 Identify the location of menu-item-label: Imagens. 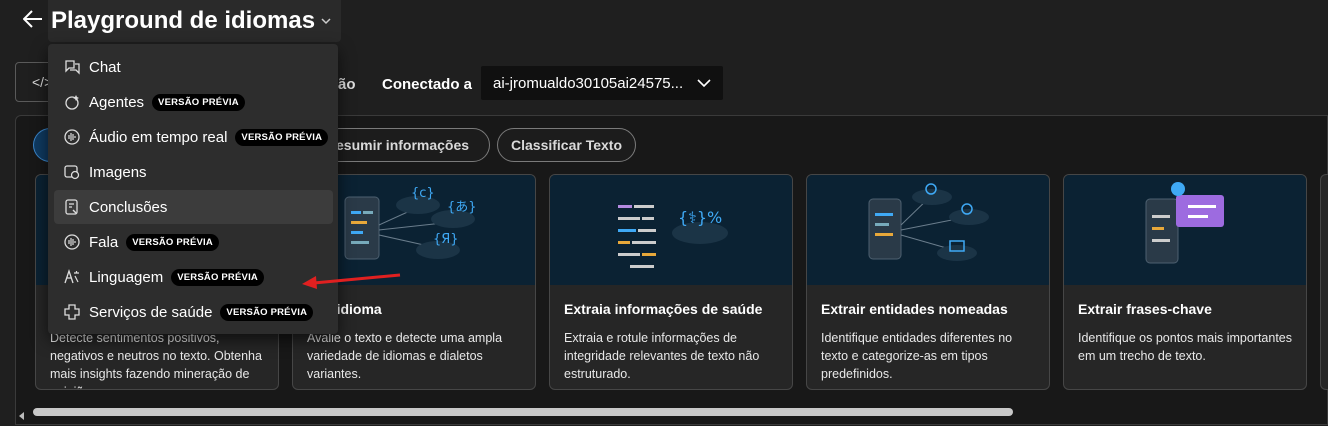
(118, 172).